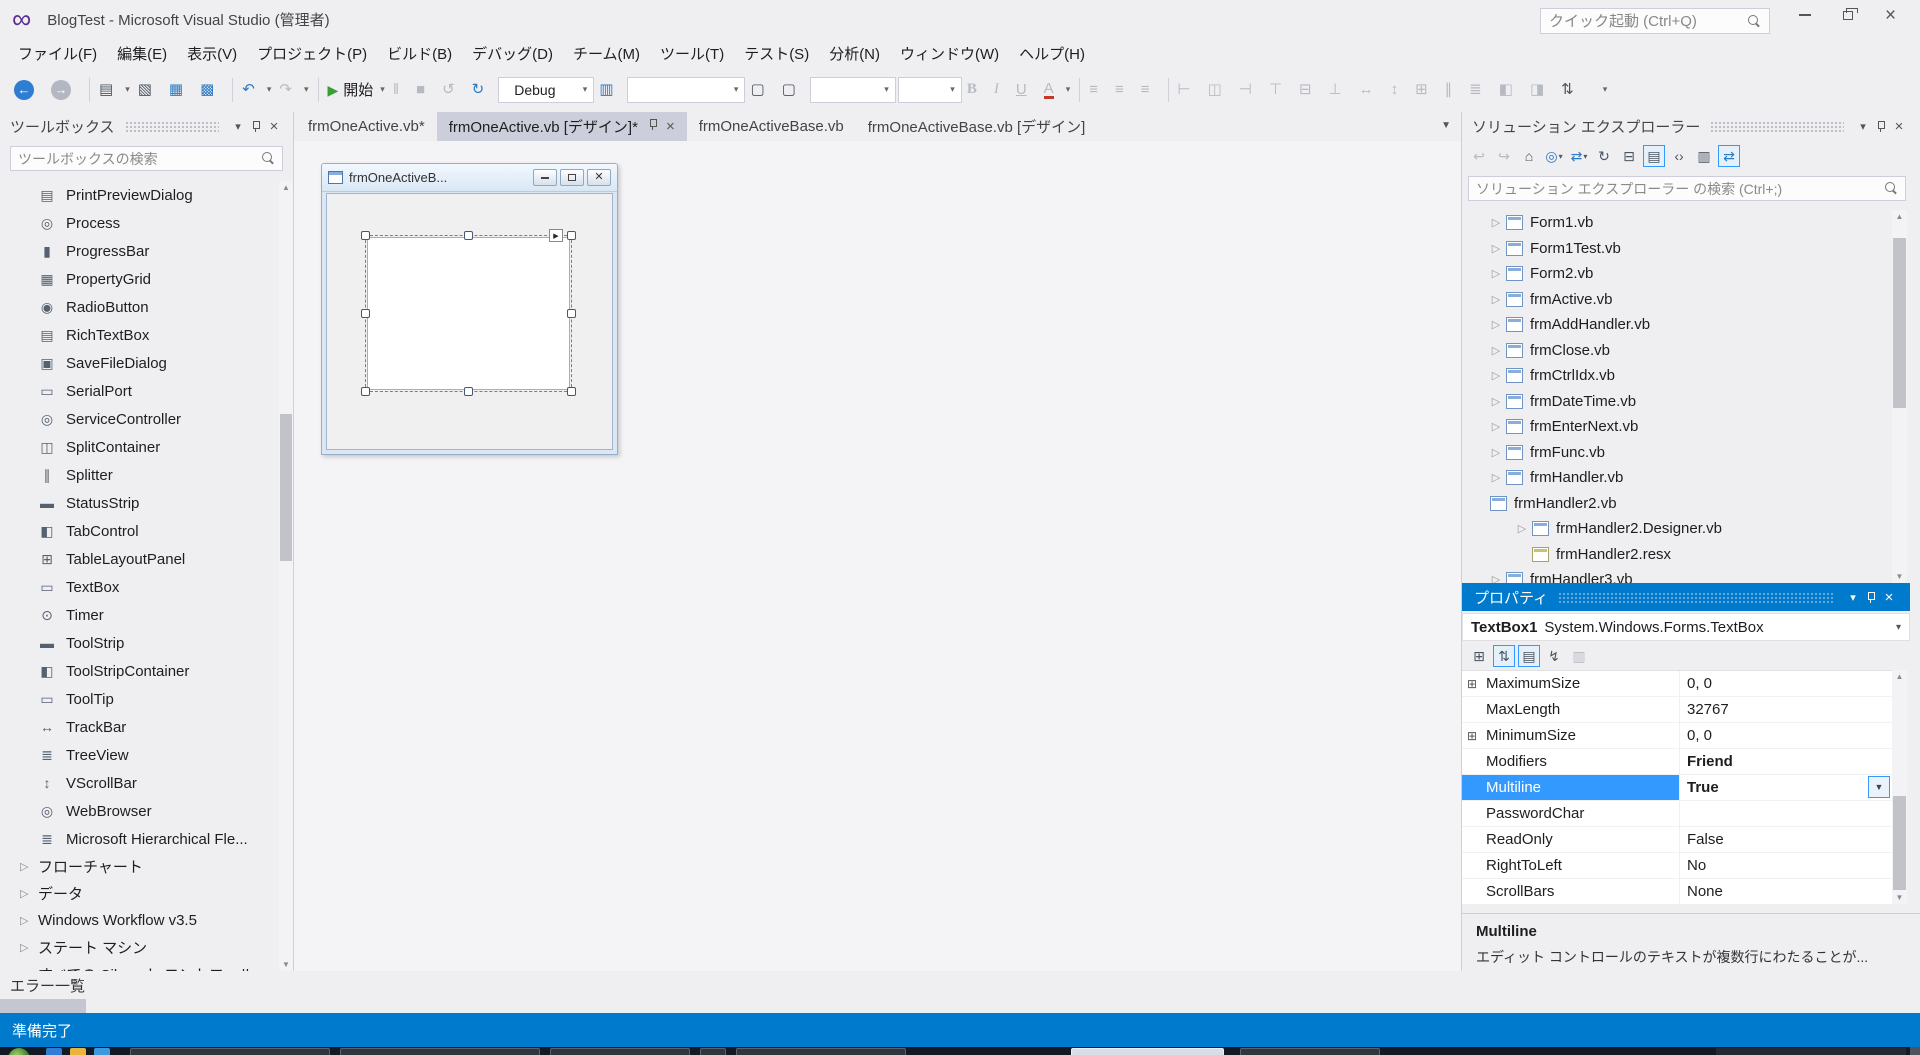  Describe the element at coordinates (571, 313) in the screenshot. I see `resize-handle-e` at that location.